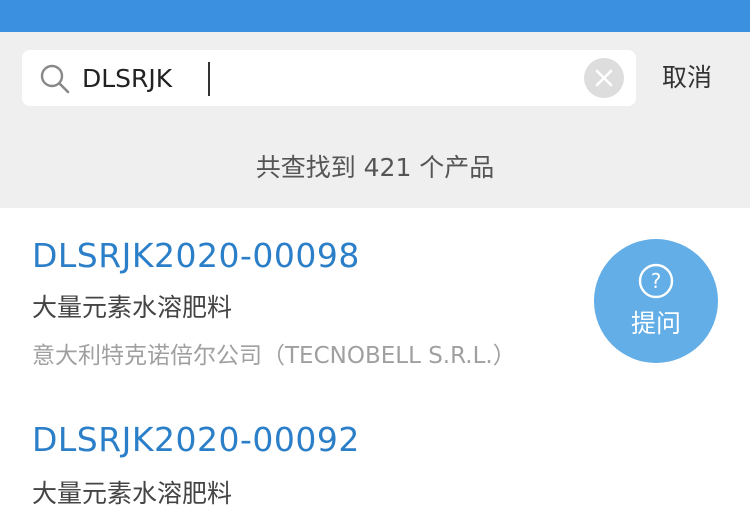  Describe the element at coordinates (322, 78) in the screenshot. I see `search-input` at that location.